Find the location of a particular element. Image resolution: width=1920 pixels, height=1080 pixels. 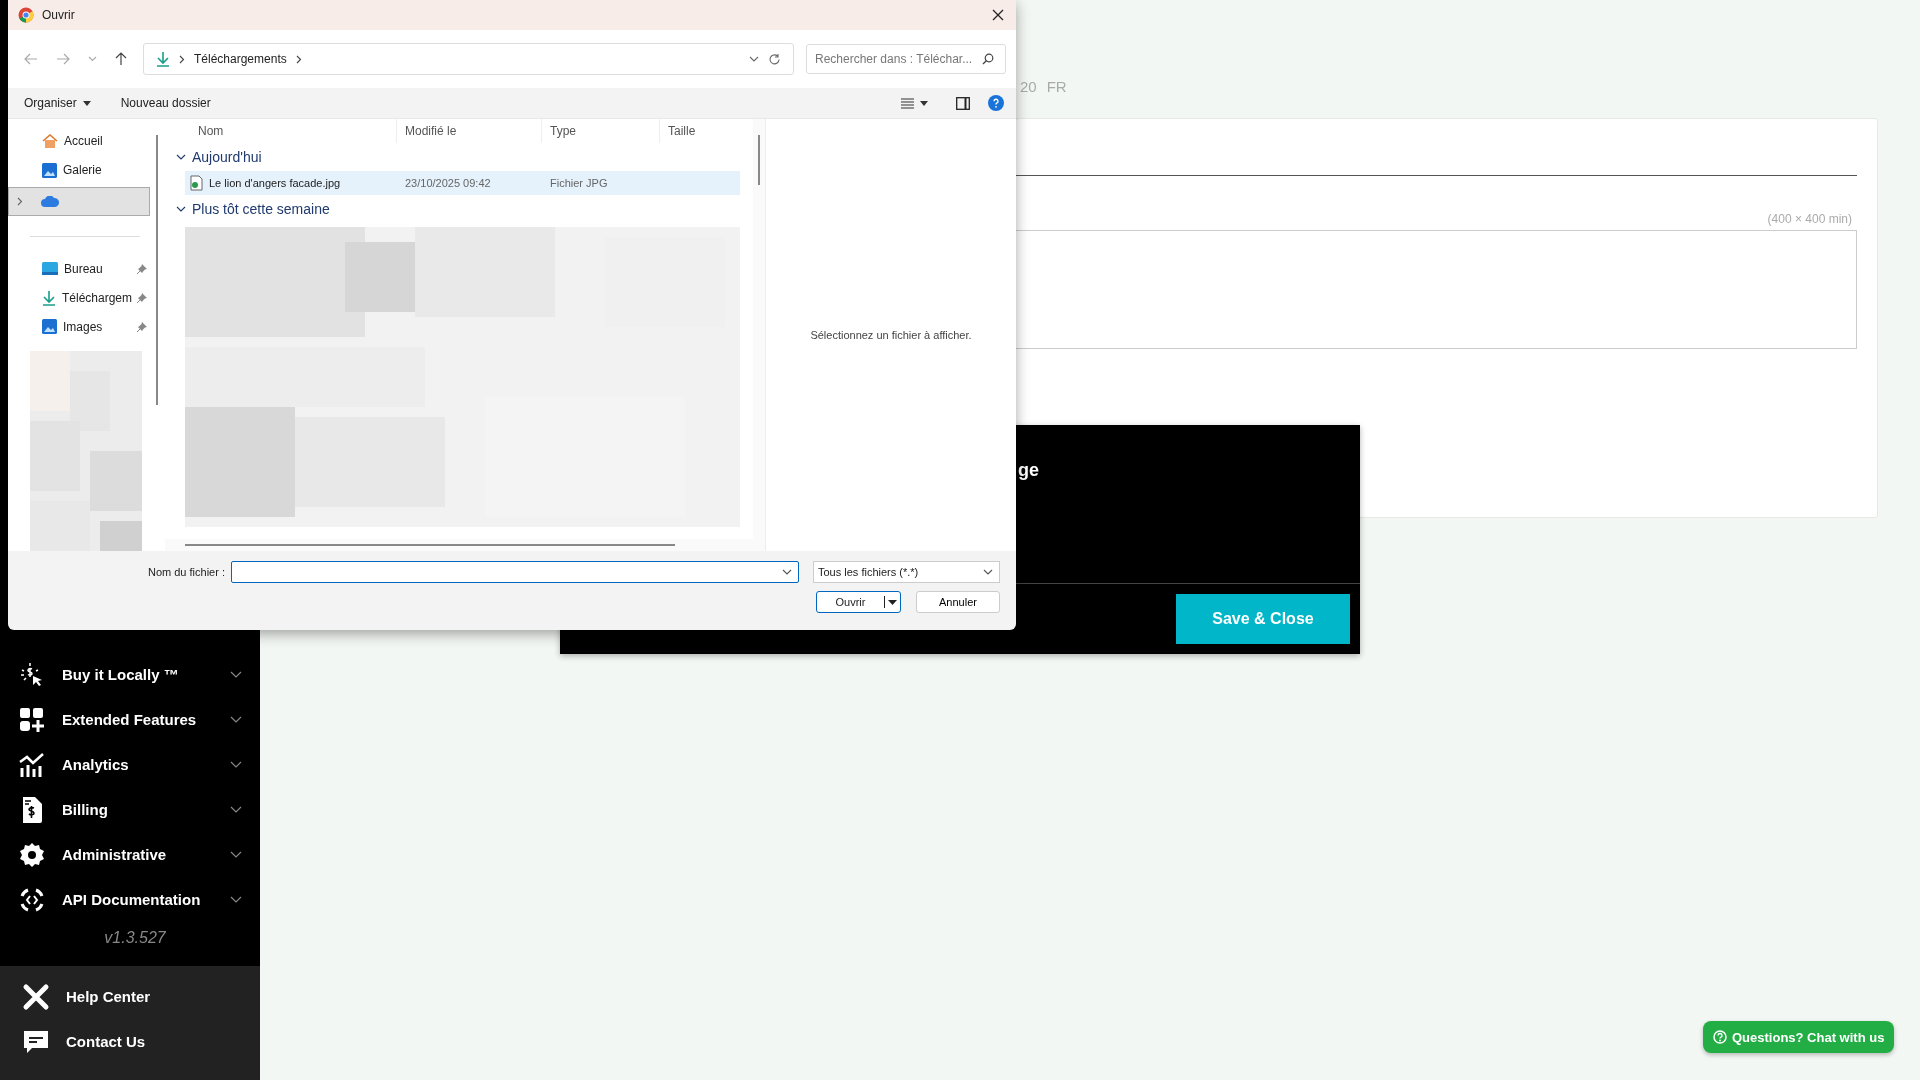

sidebar-item: Administrative is located at coordinates (130, 854).